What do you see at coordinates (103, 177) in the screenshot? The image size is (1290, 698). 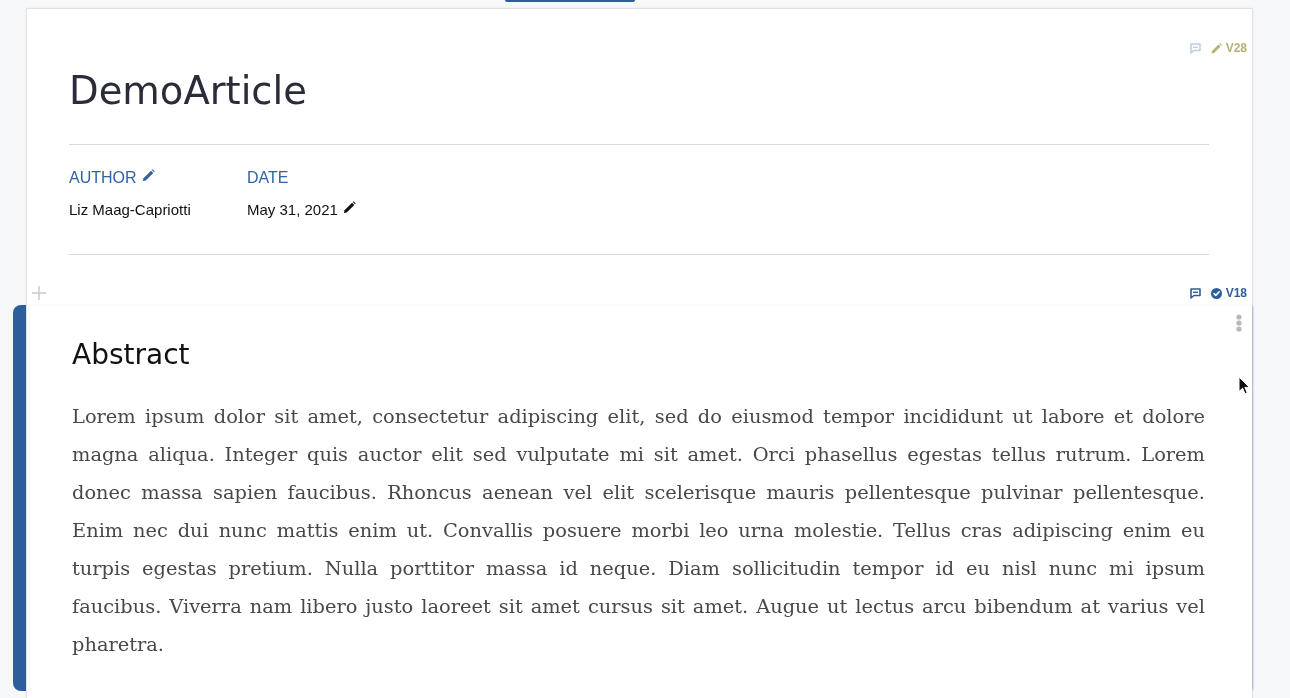 I see `field-label: AUTHOR` at bounding box center [103, 177].